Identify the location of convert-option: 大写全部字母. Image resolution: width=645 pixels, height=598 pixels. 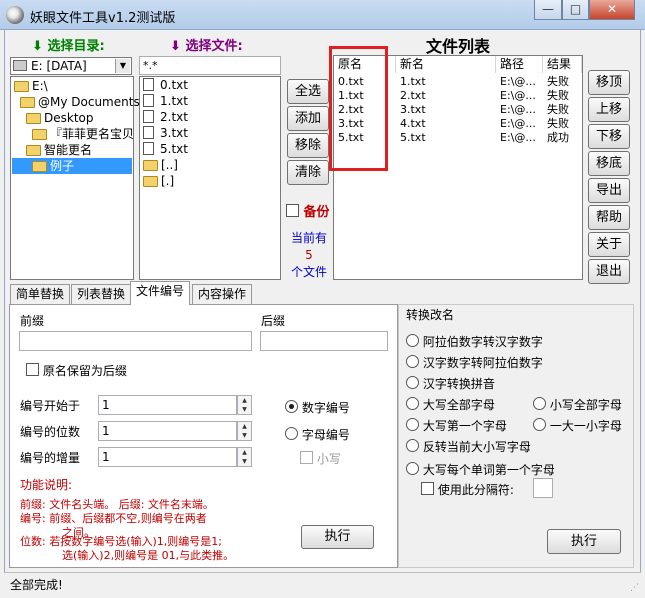
(450, 404).